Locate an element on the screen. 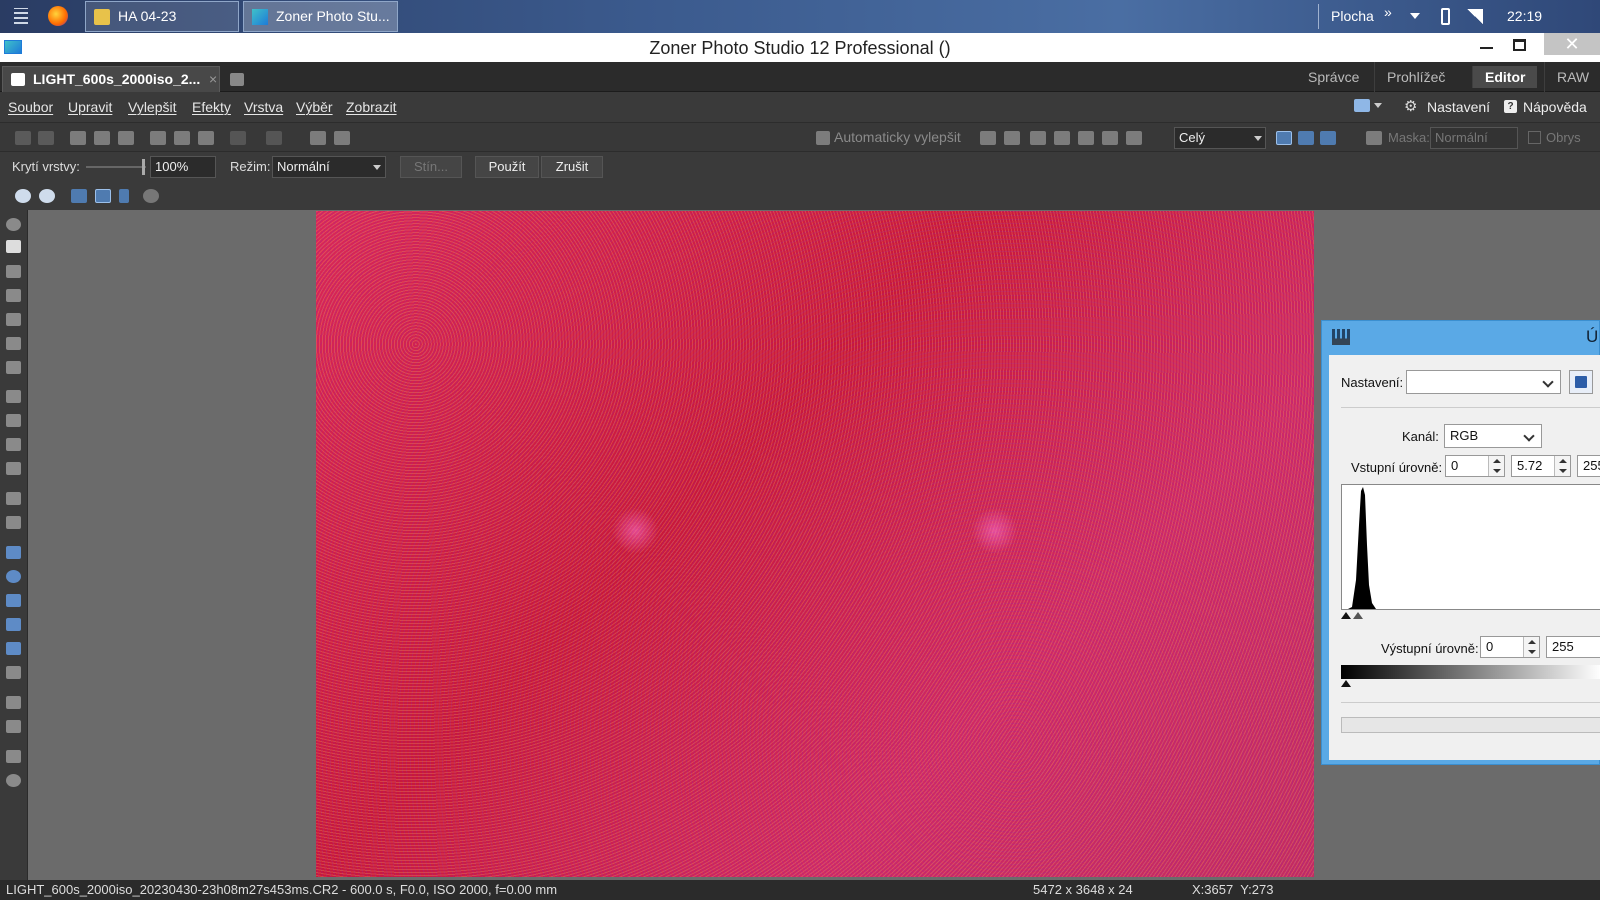  redo-icon is located at coordinates (274, 138).